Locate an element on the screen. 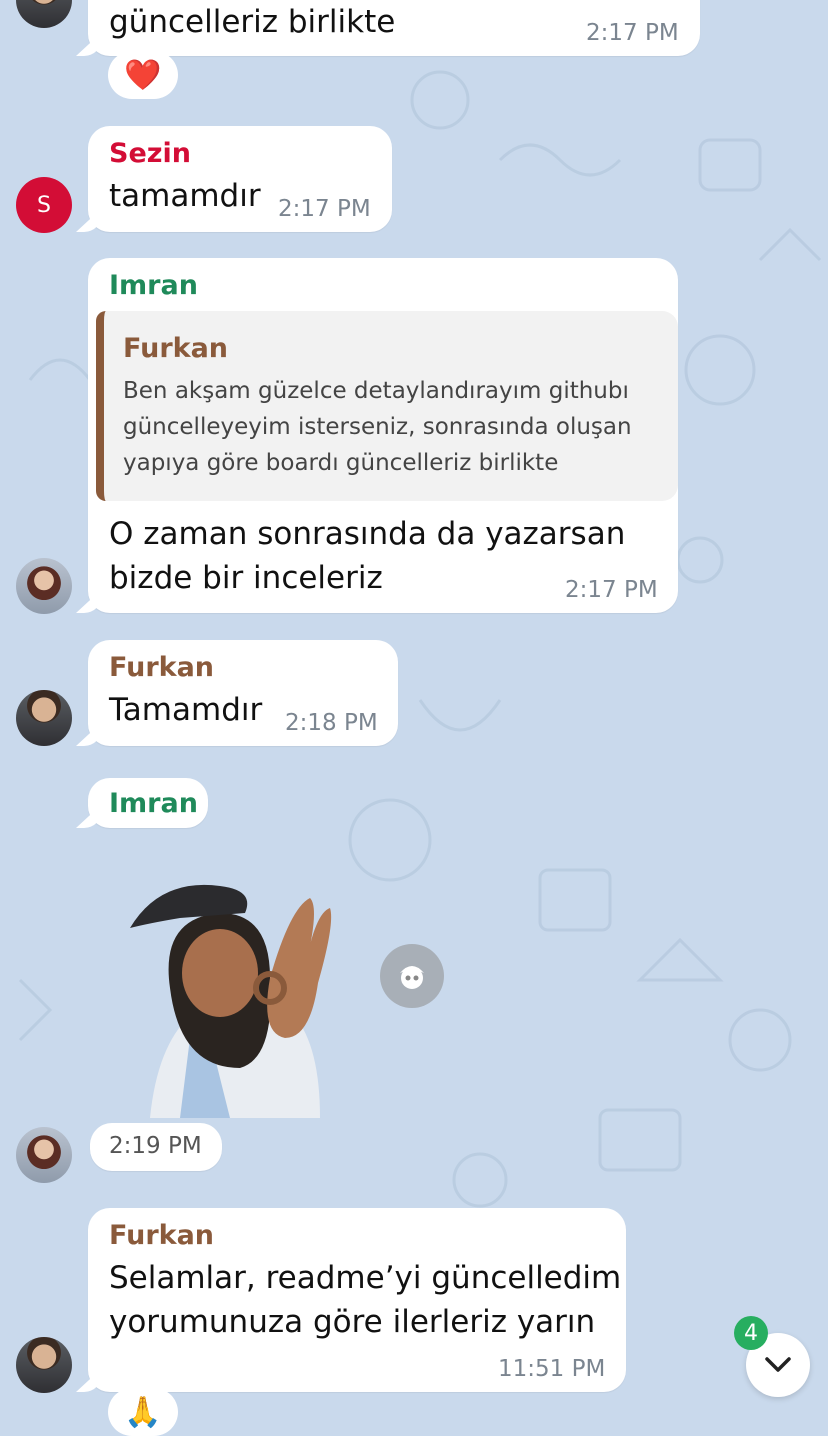 This screenshot has width=828, height=1436. avatar-sezin: S is located at coordinates (44, 205).